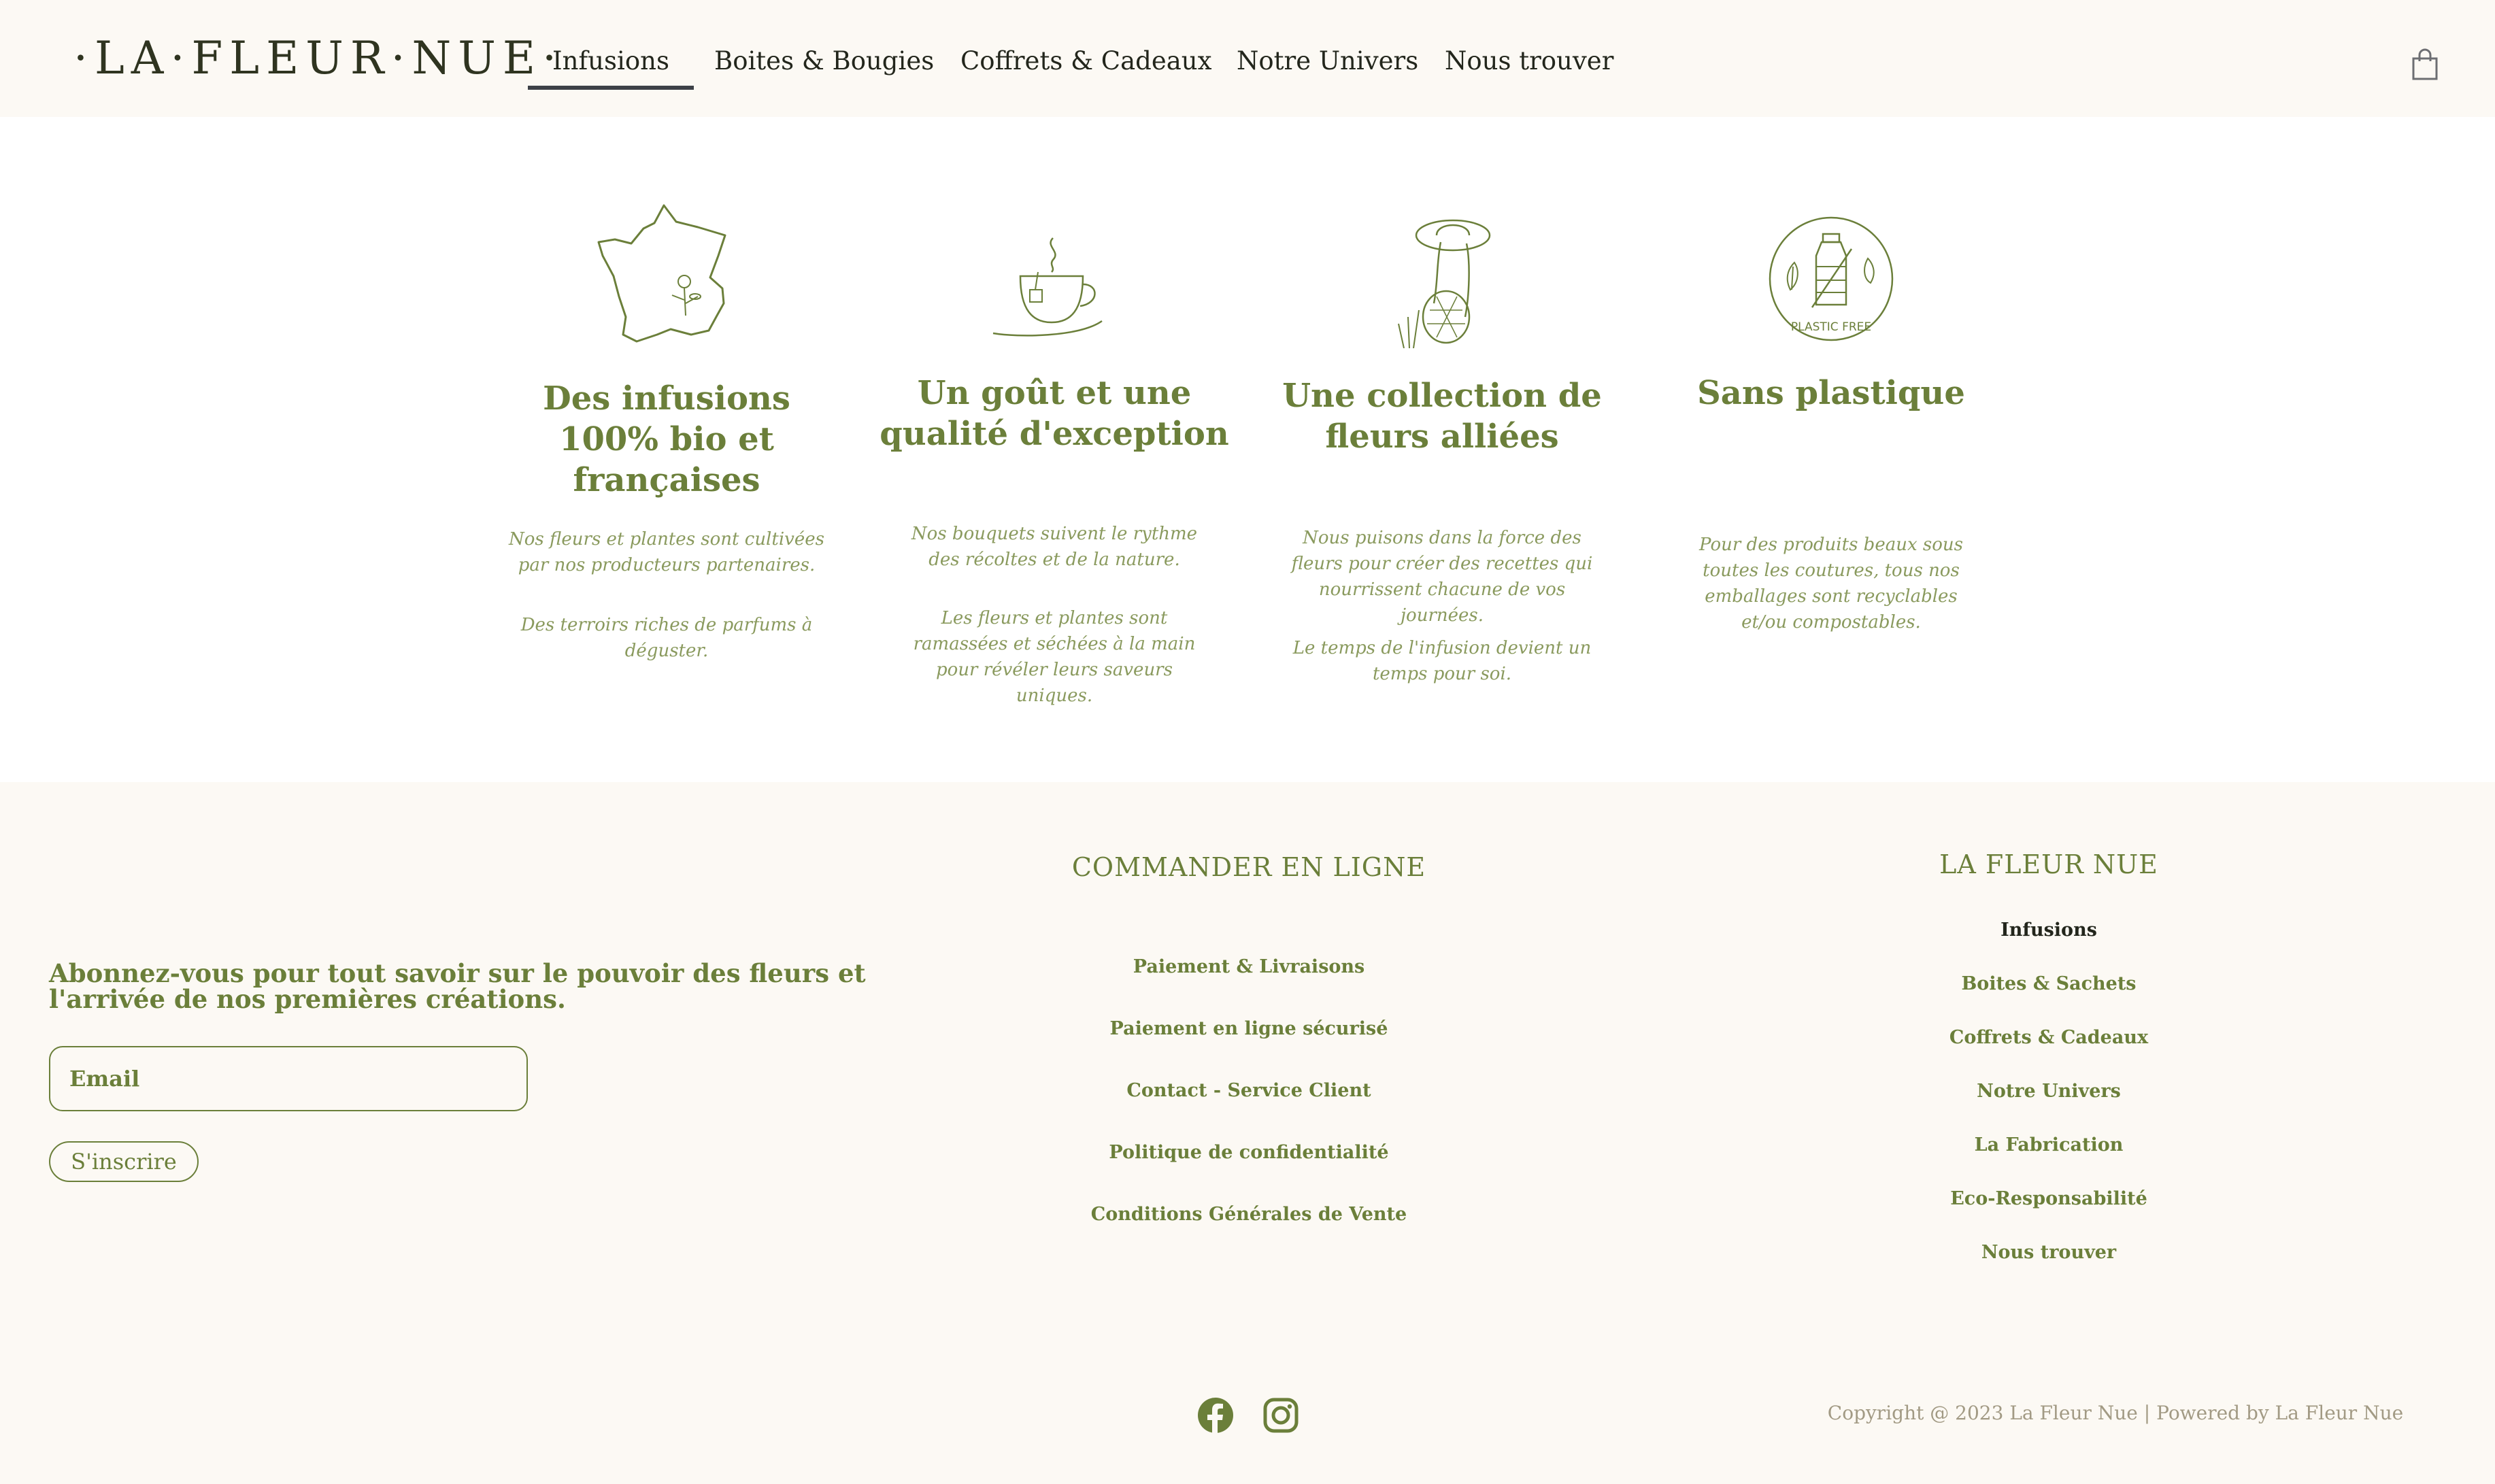 The width and height of the screenshot is (2495, 1484). What do you see at coordinates (2048, 984) in the screenshot?
I see `footer-link-boites-sachets: Boites & Sachets` at bounding box center [2048, 984].